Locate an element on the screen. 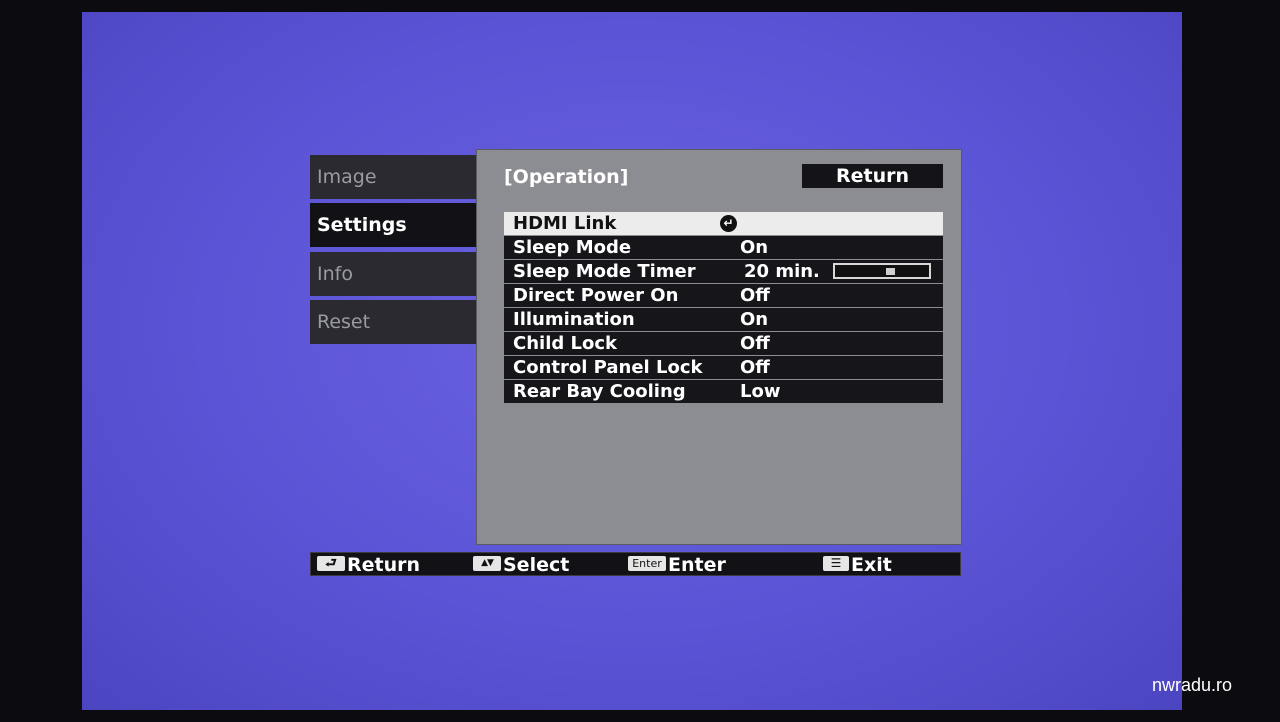  guide-exit: ☰ Exit is located at coordinates (857, 564).